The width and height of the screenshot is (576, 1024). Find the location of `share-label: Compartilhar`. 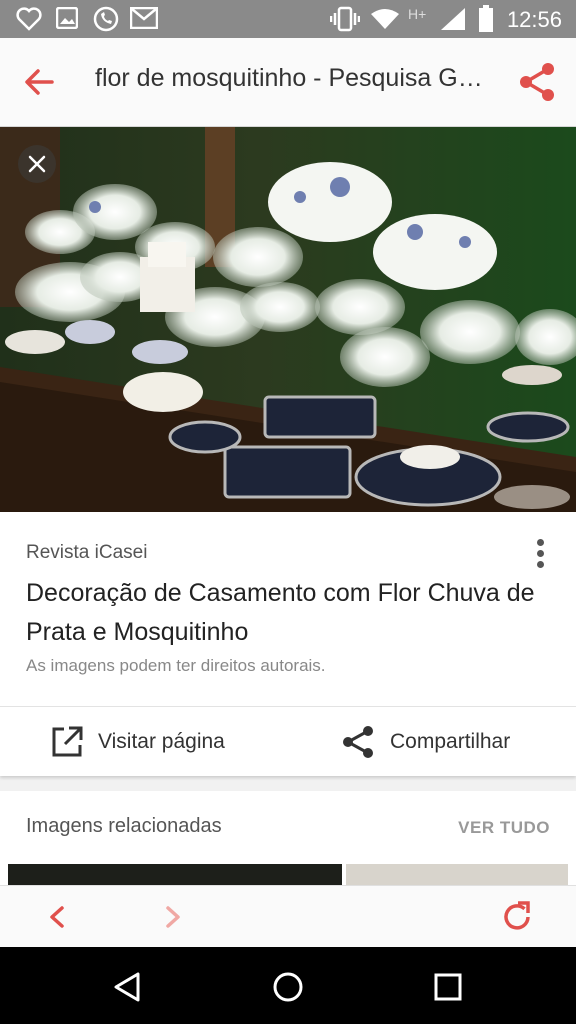

share-label: Compartilhar is located at coordinates (450, 741).